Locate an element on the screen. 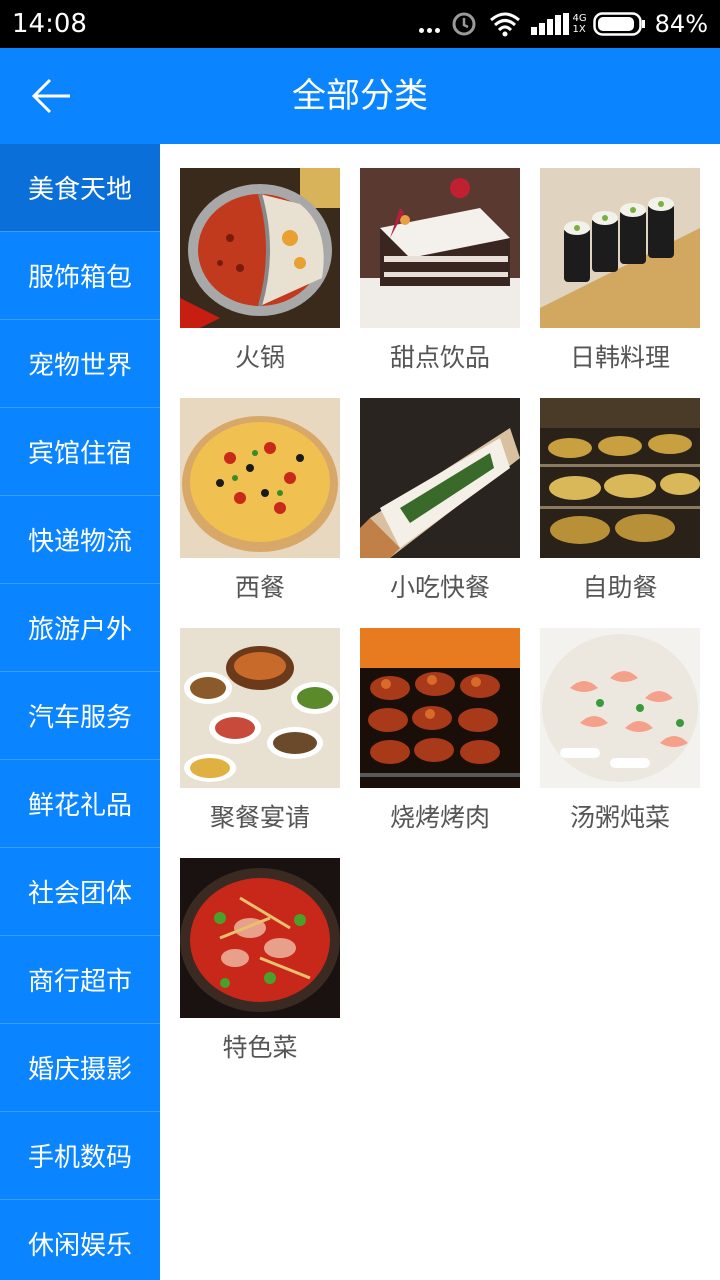 The width and height of the screenshot is (720, 1280). sushi-photo is located at coordinates (620, 248).